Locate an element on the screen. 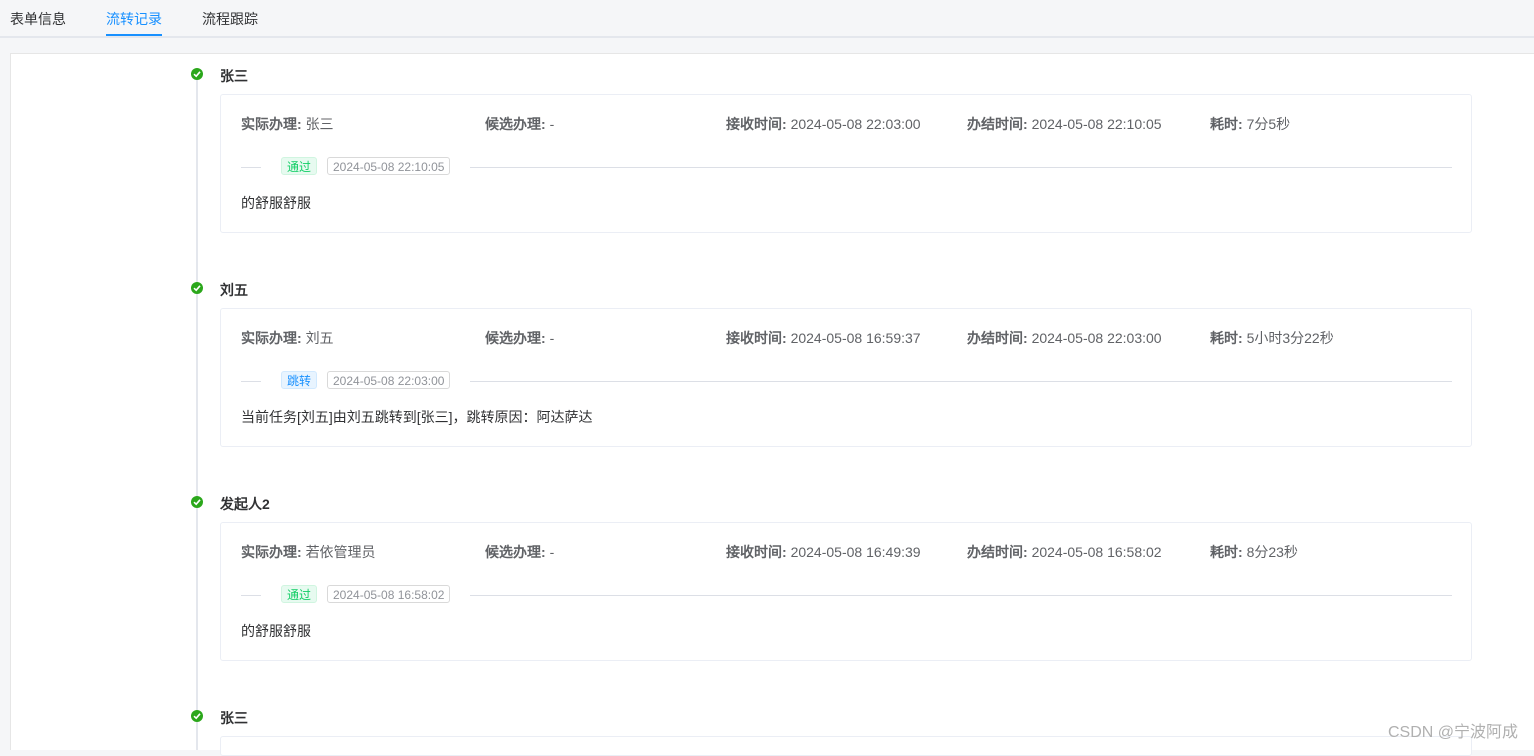 This screenshot has height=756, width=1534. node-title: 发起人2 is located at coordinates (245, 504).